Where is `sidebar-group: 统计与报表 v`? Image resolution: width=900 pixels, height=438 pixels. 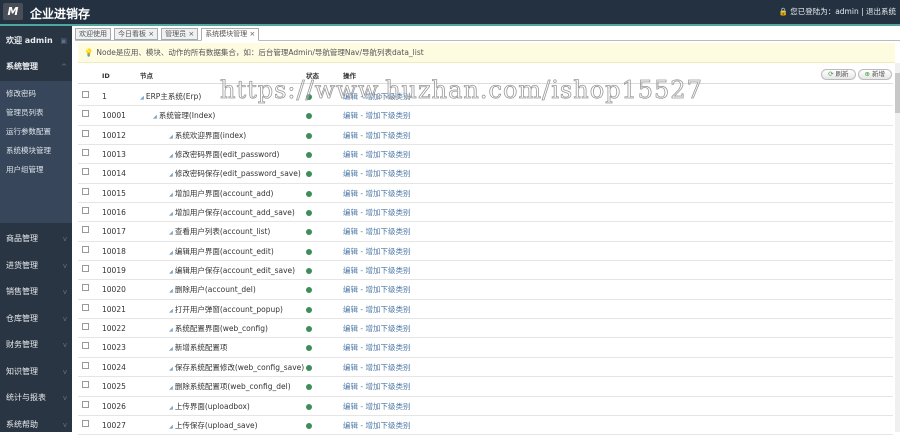 sidebar-group: 统计与报表 v is located at coordinates (36, 398).